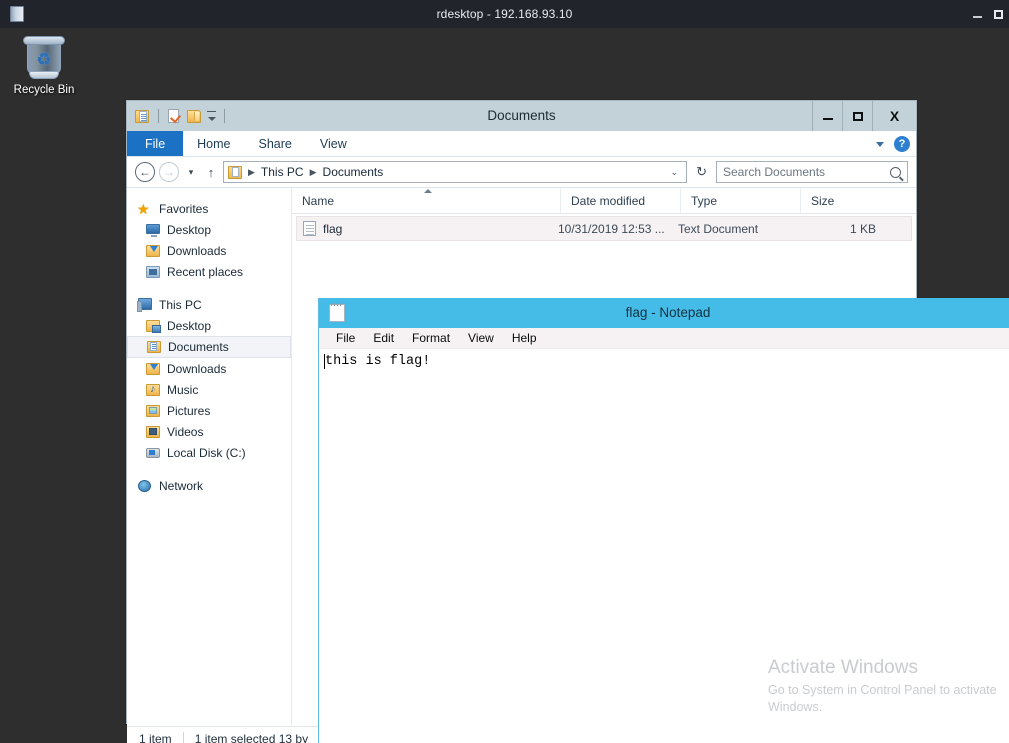  Describe the element at coordinates (145, 486) in the screenshot. I see `network-icon` at that location.